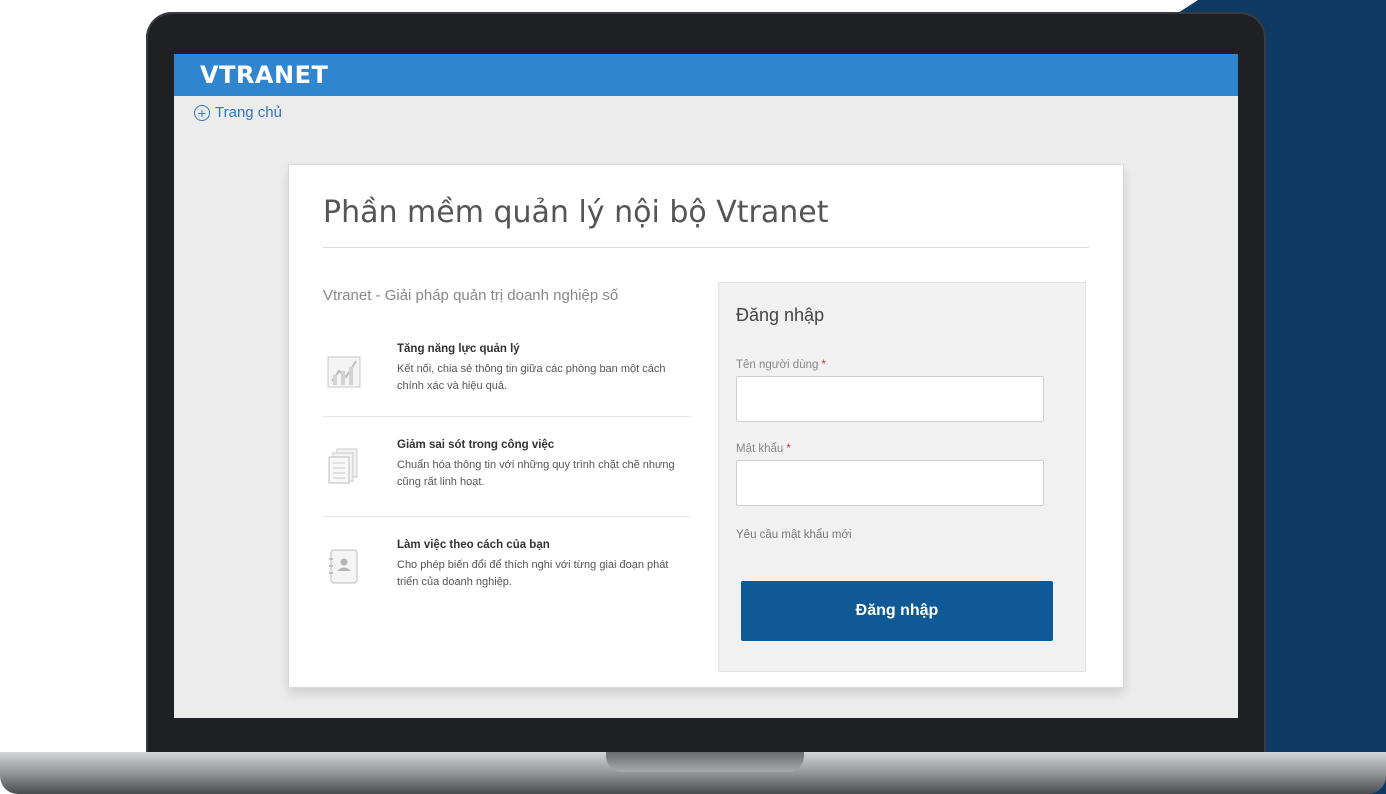 The image size is (1386, 794). I want to click on feature-title: Tăng năng lực quản lý, so click(458, 349).